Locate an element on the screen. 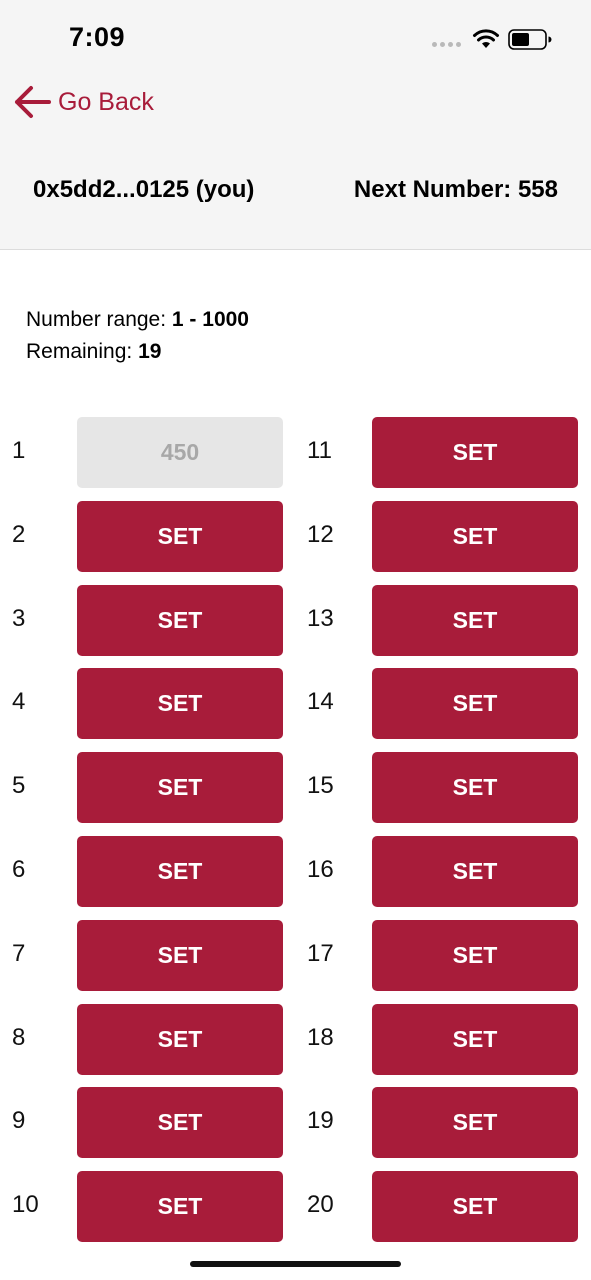 The height and width of the screenshot is (1280, 591). number-slot: 1 450 is located at coordinates (147, 453).